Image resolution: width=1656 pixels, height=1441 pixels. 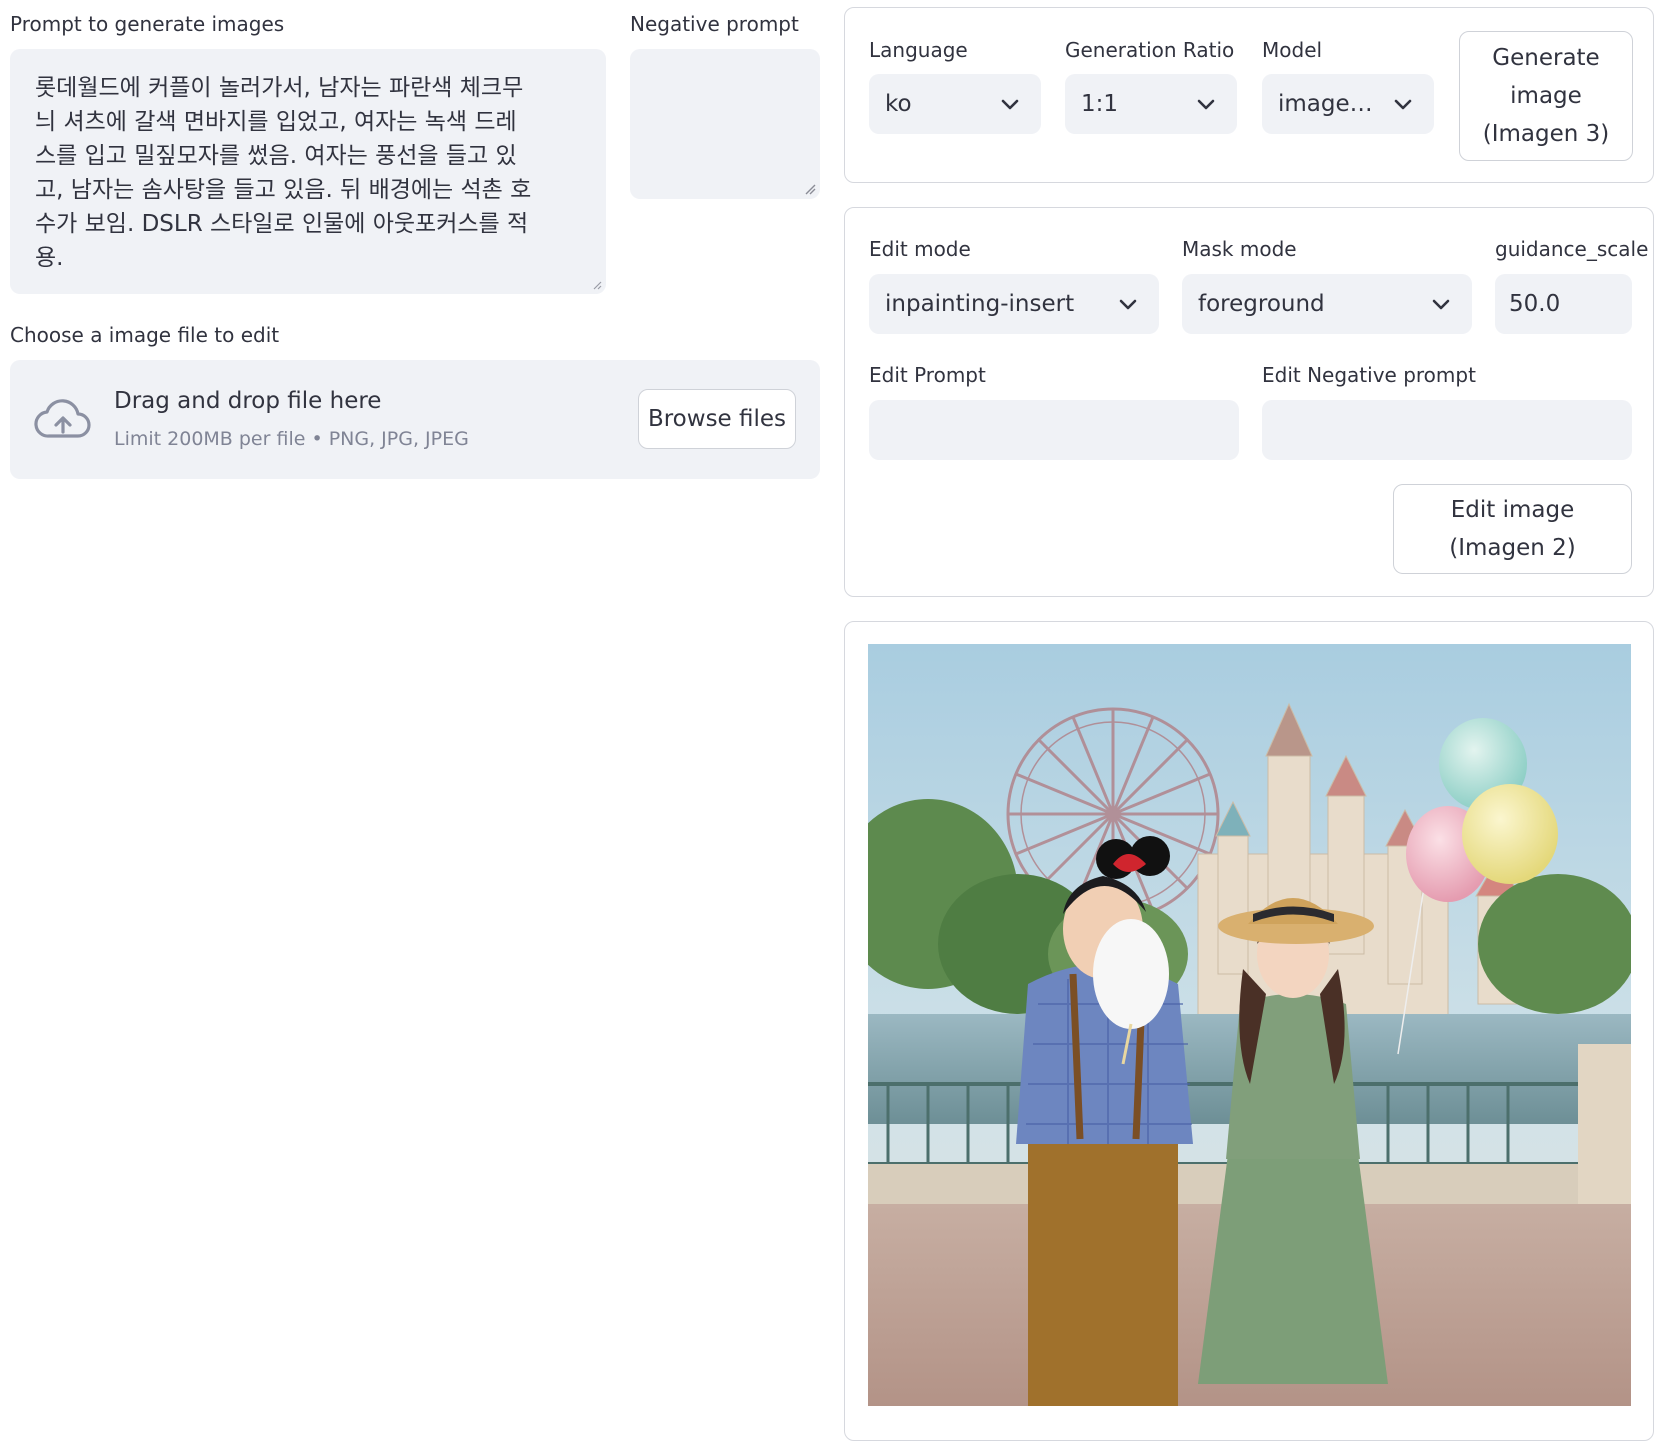 I want to click on generate-image-button: Generate image (Imagen 3), so click(x=1546, y=96).